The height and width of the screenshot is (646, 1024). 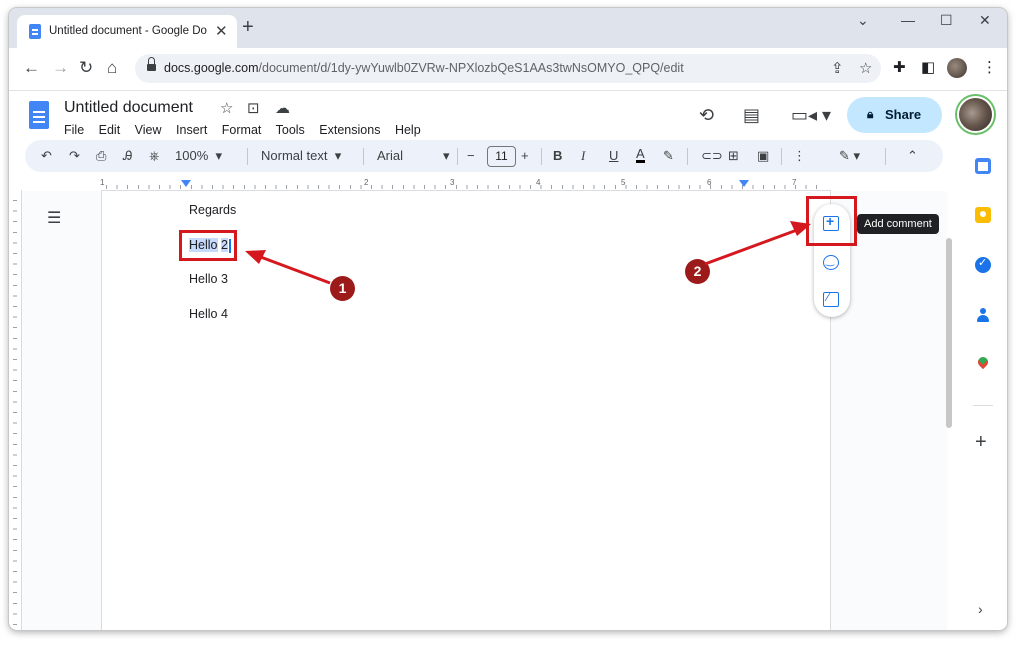 I want to click on cloud-saved-icon: ☁, so click(x=282, y=108).